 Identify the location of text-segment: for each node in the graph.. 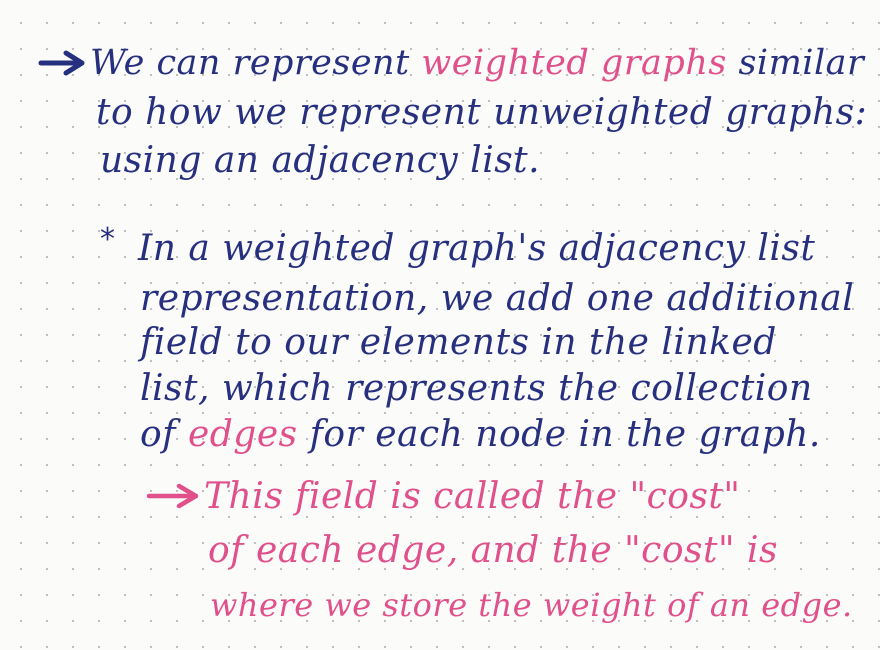
(559, 434).